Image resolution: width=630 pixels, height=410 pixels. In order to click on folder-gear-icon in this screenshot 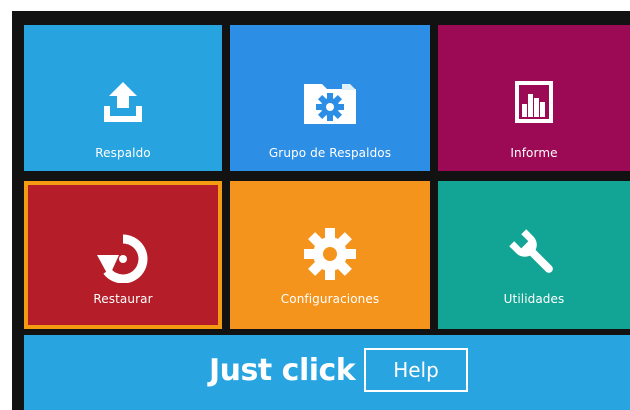, I will do `click(330, 102)`.